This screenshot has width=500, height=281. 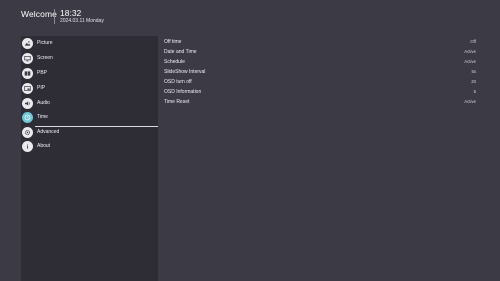 I want to click on sidebar-item-audio: Audio, so click(x=89, y=105).